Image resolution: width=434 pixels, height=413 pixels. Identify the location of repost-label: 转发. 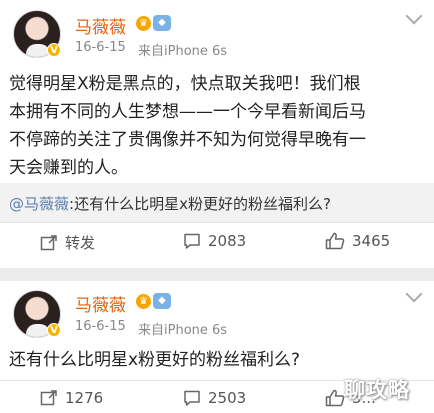
(80, 243).